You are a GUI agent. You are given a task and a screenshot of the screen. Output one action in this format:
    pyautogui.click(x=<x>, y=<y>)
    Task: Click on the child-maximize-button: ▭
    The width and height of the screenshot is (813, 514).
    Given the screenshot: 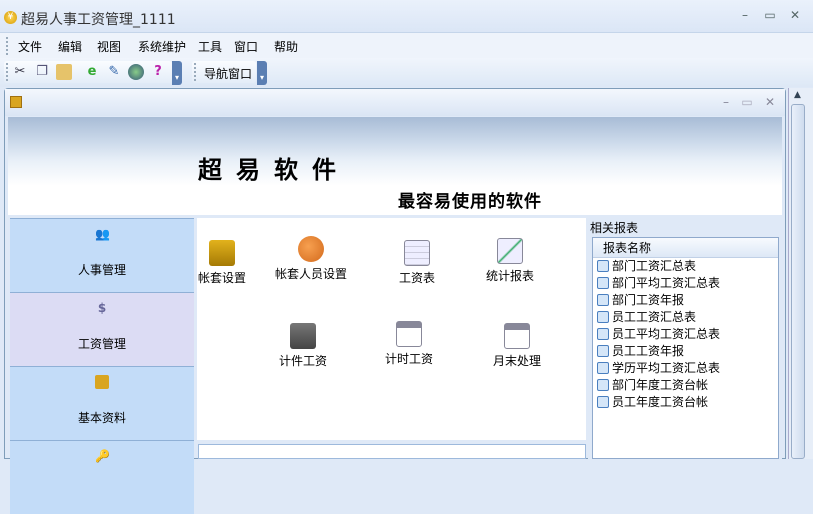 What is the action you would take?
    pyautogui.click(x=747, y=103)
    